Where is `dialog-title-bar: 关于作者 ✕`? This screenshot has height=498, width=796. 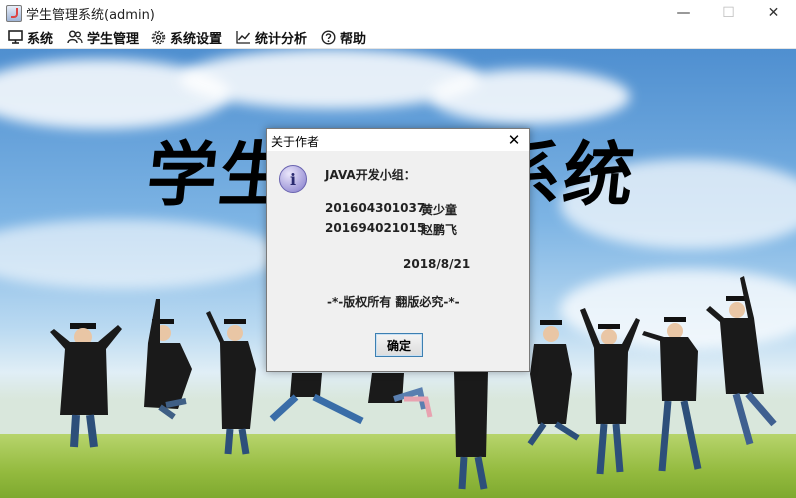 dialog-title-bar: 关于作者 ✕ is located at coordinates (398, 140).